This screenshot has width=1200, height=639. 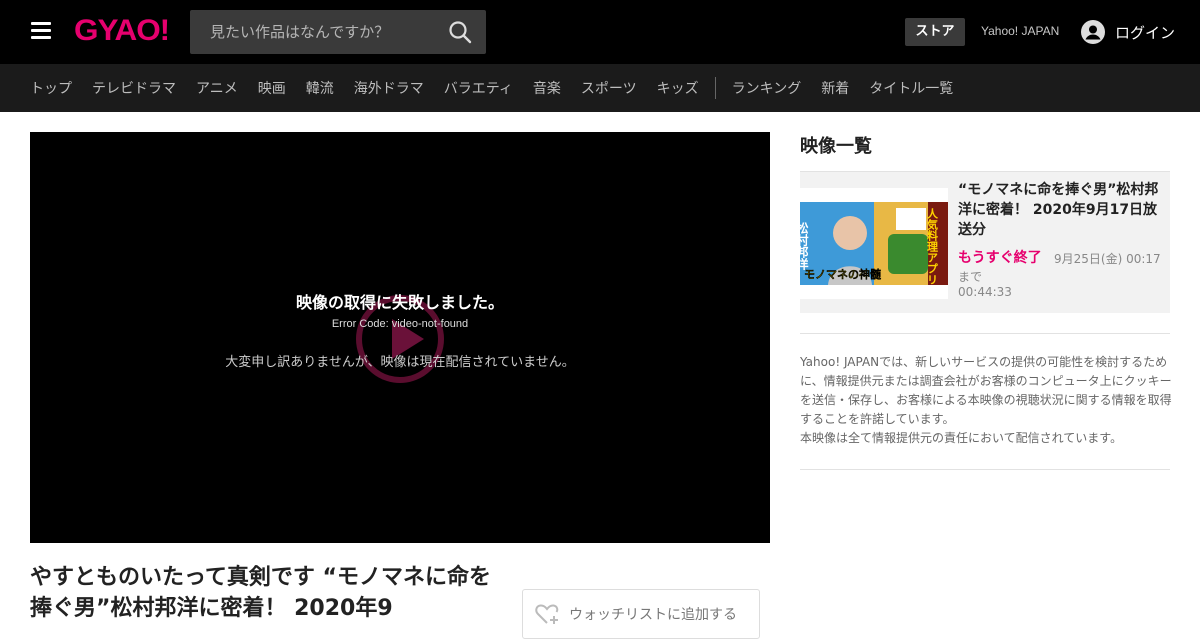 I want to click on nav-item-new: 新着, so click(x=835, y=88).